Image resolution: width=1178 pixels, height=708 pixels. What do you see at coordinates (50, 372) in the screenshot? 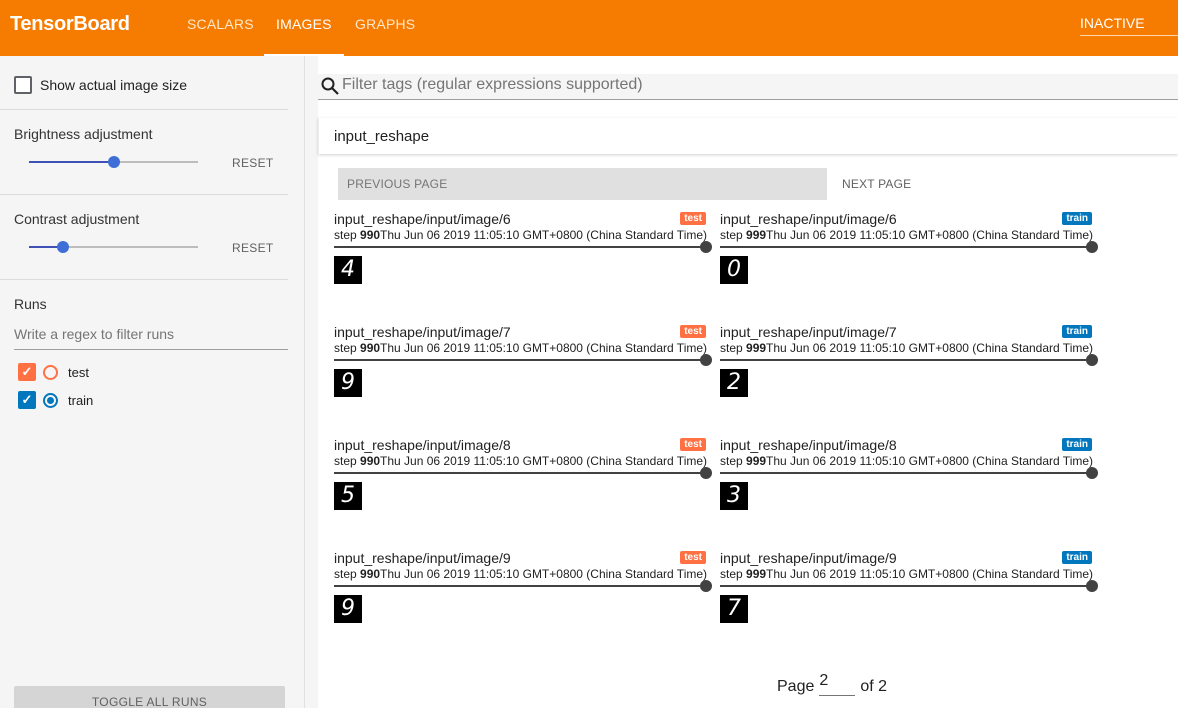
I see `run-radio-test` at bounding box center [50, 372].